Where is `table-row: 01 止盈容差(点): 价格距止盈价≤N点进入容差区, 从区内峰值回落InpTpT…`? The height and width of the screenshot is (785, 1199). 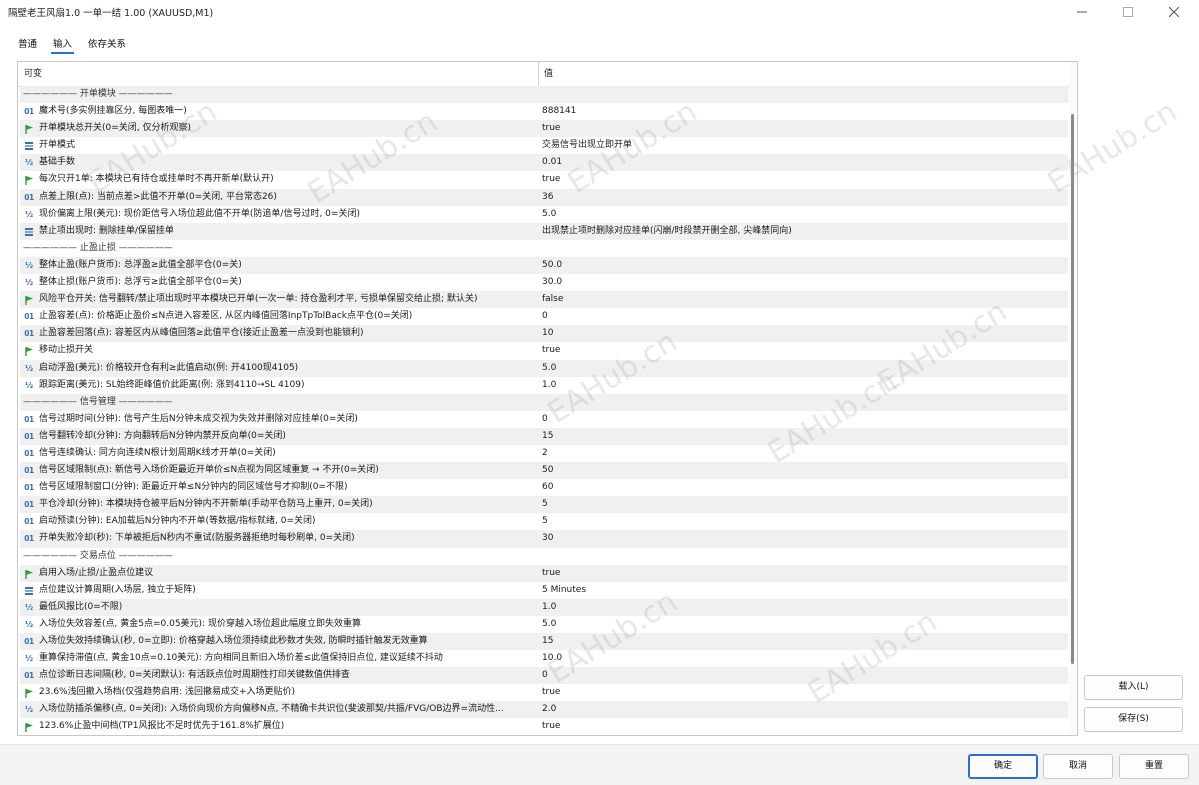
table-row: 01 止盈容差(点): 价格距止盈价≤N点进入容差区, 从区内峰值回落InpTpT… is located at coordinates (544, 316).